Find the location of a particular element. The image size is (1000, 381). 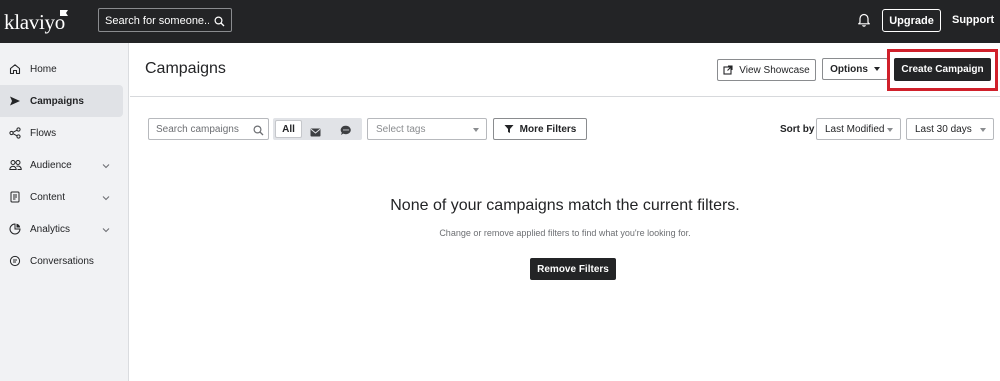

page-title: Campaigns is located at coordinates (185, 68).